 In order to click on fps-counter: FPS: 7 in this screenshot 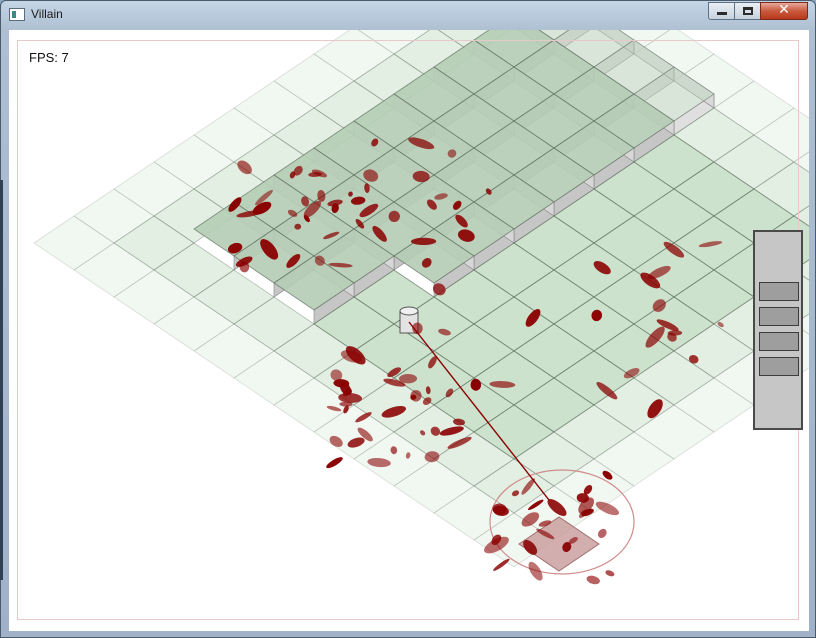, I will do `click(49, 57)`.